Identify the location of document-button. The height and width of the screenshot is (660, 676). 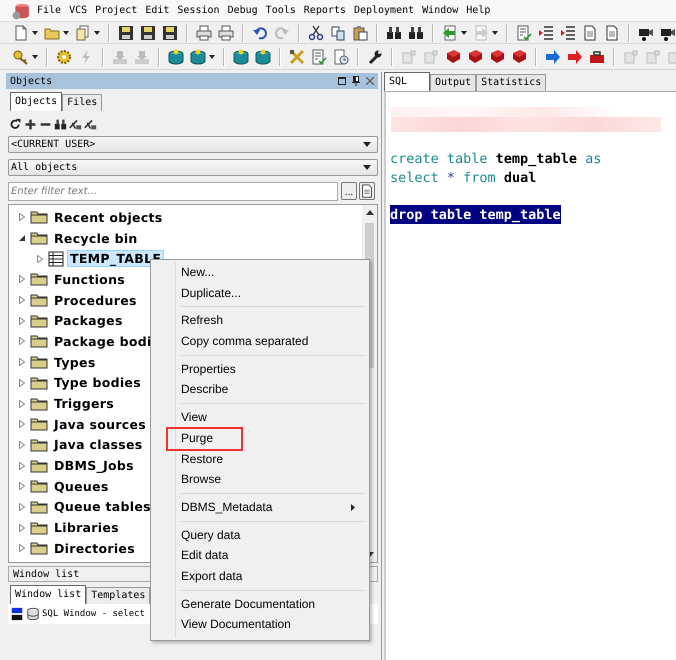
(367, 191).